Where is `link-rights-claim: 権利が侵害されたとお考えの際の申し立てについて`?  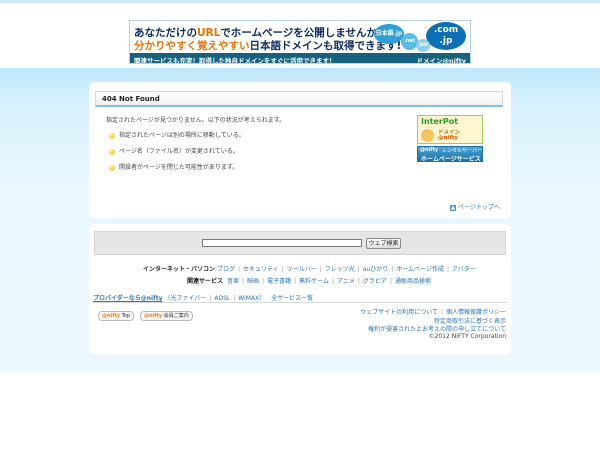 link-rights-claim: 権利が侵害されたとお考えの際の申し立てについて is located at coordinates (437, 328).